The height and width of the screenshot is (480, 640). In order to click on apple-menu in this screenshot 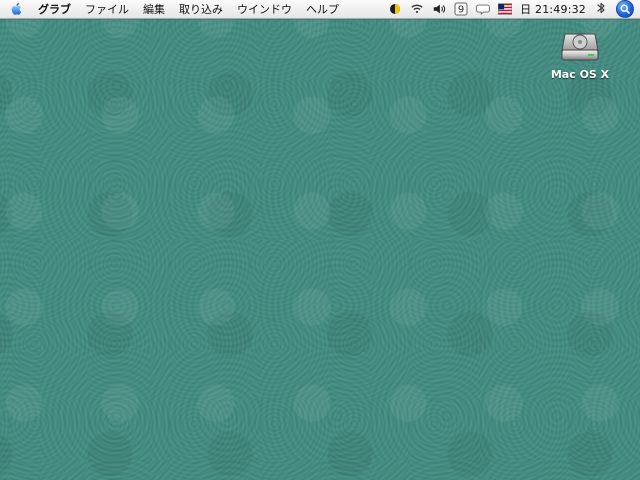, I will do `click(17, 9)`.